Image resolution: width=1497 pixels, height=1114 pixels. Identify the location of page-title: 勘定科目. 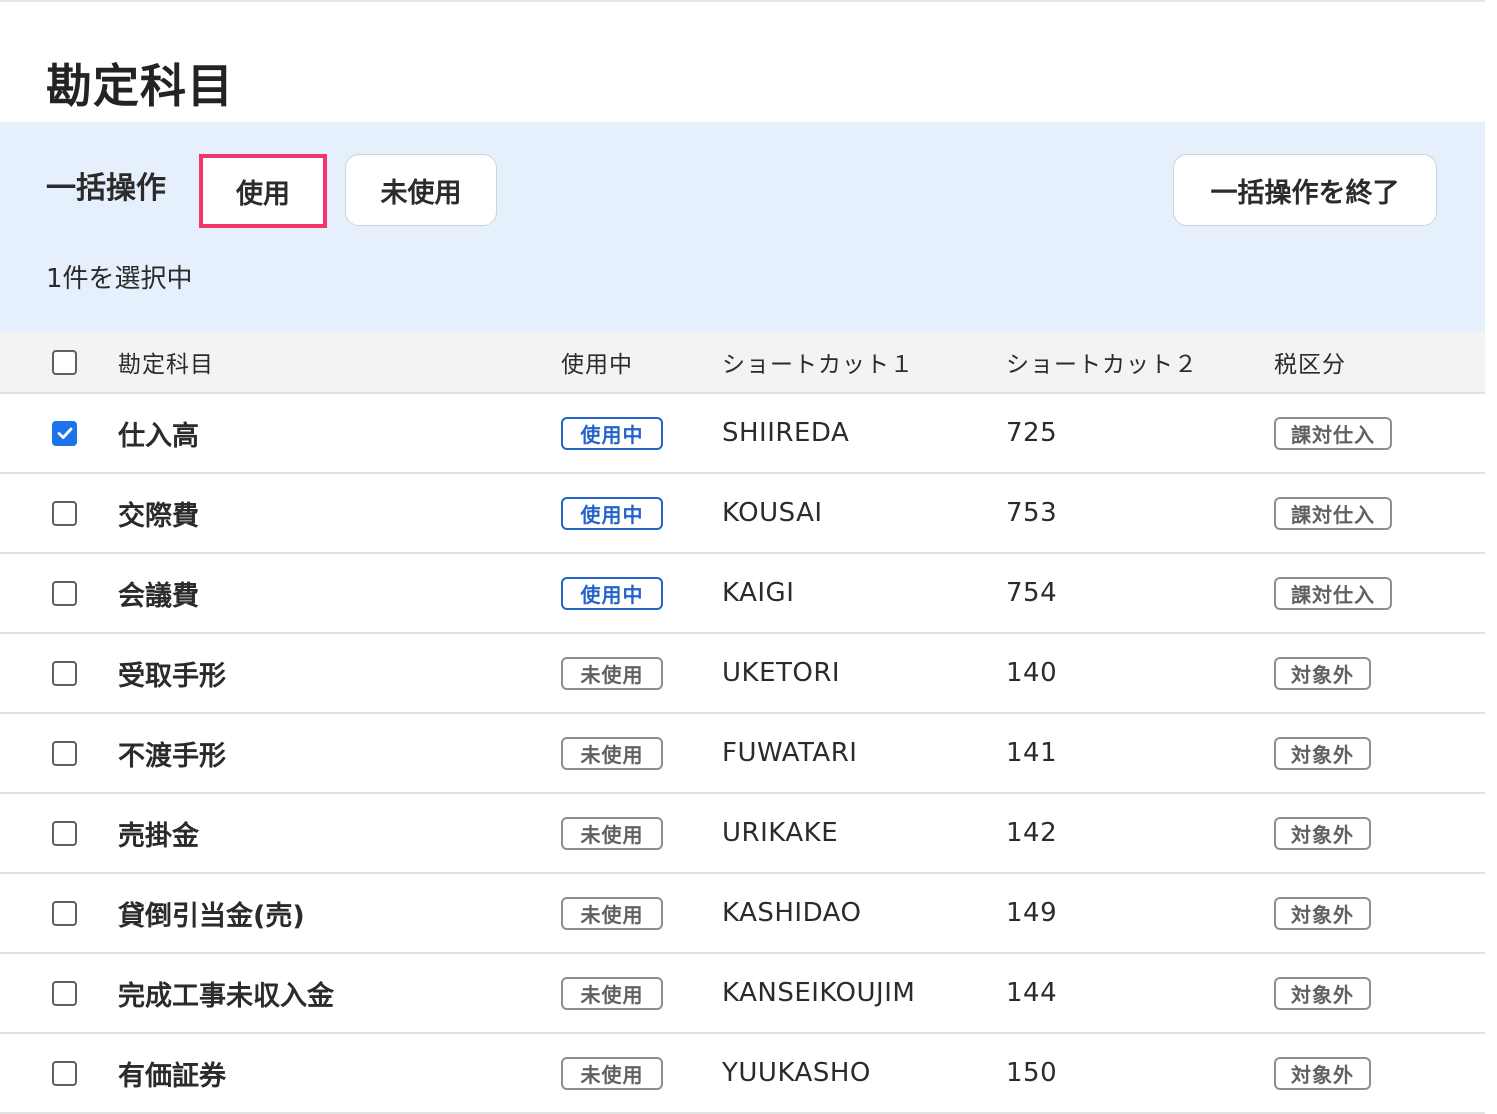
(140, 86).